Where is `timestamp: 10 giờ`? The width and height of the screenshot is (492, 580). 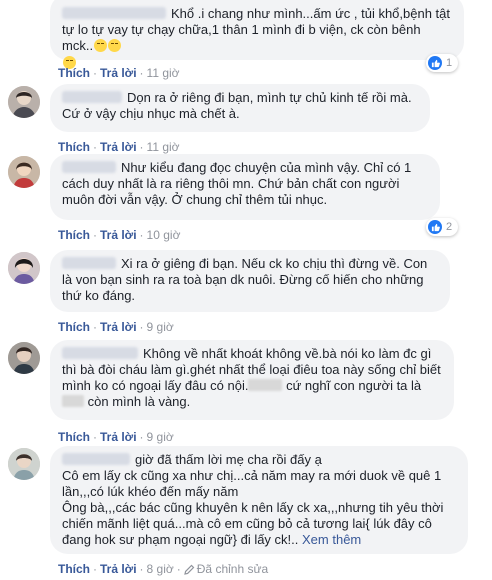 timestamp: 10 giờ is located at coordinates (164, 235).